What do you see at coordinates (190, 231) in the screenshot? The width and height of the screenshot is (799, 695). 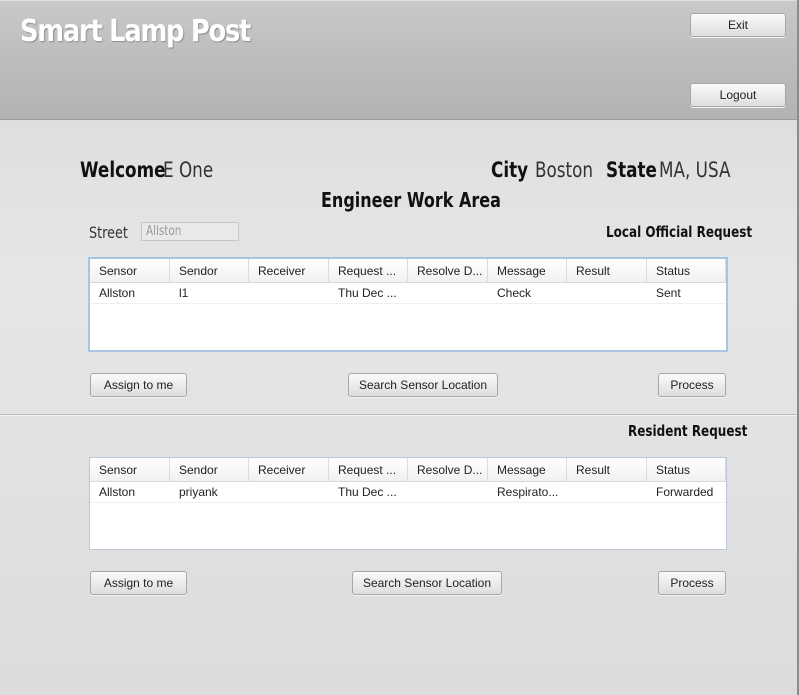 I see `street-field: Allston` at bounding box center [190, 231].